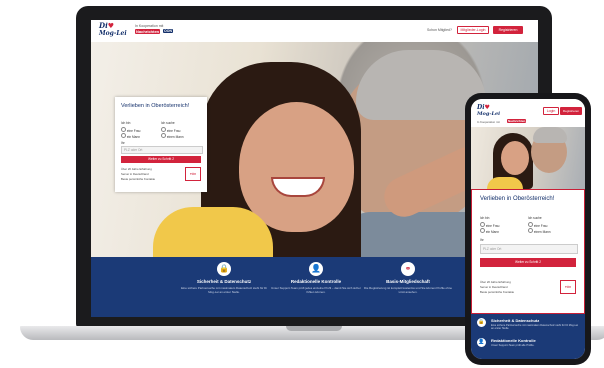  What do you see at coordinates (224, 281) in the screenshot?
I see `feature-title-1: Sicherheit & Datenschutz` at bounding box center [224, 281].